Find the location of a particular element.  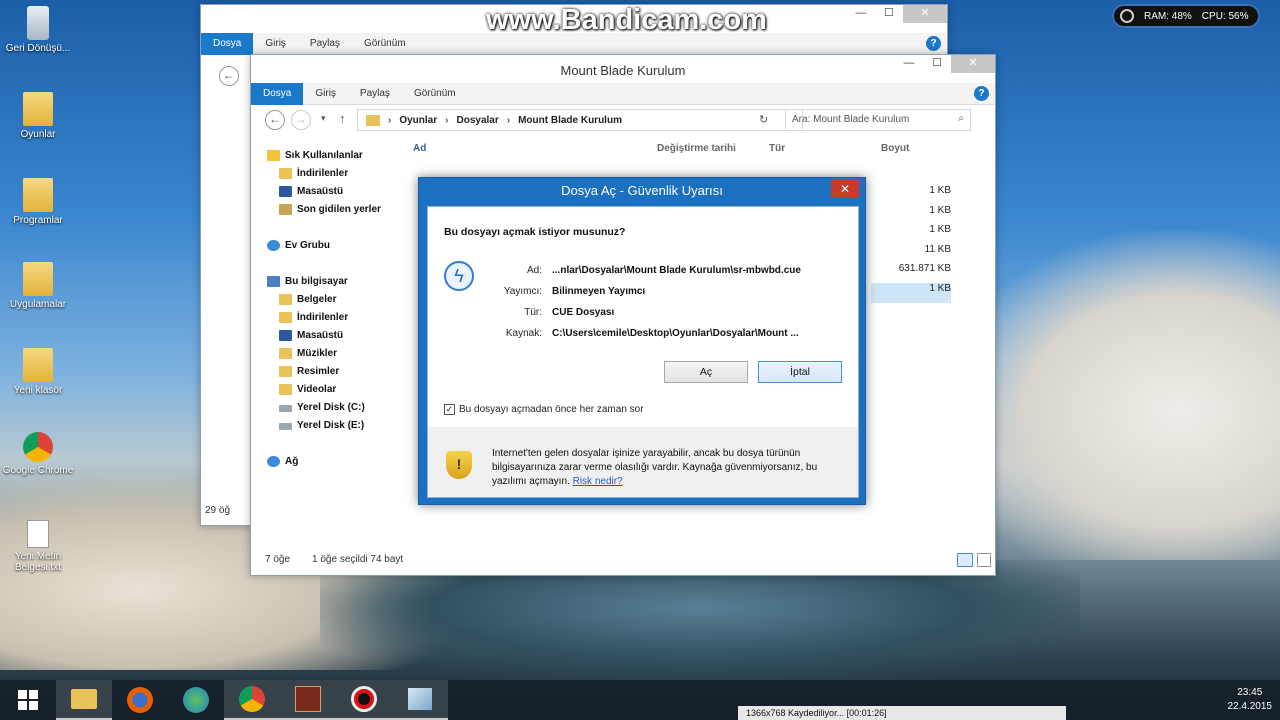

file-sizes: 1 KB 1 KB 1 KB 11 KB 631.871 KB 1 KB is located at coordinates (911, 244).